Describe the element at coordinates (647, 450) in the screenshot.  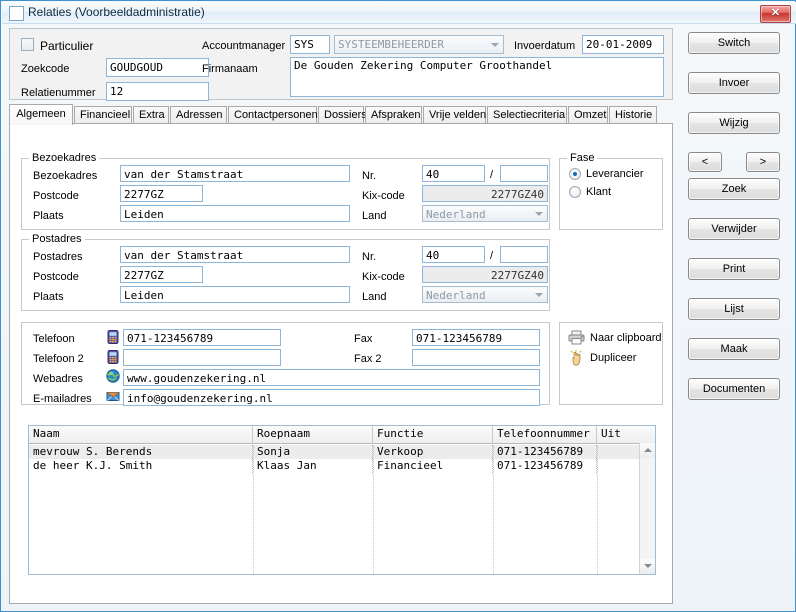
I see `scroll-up-button` at that location.